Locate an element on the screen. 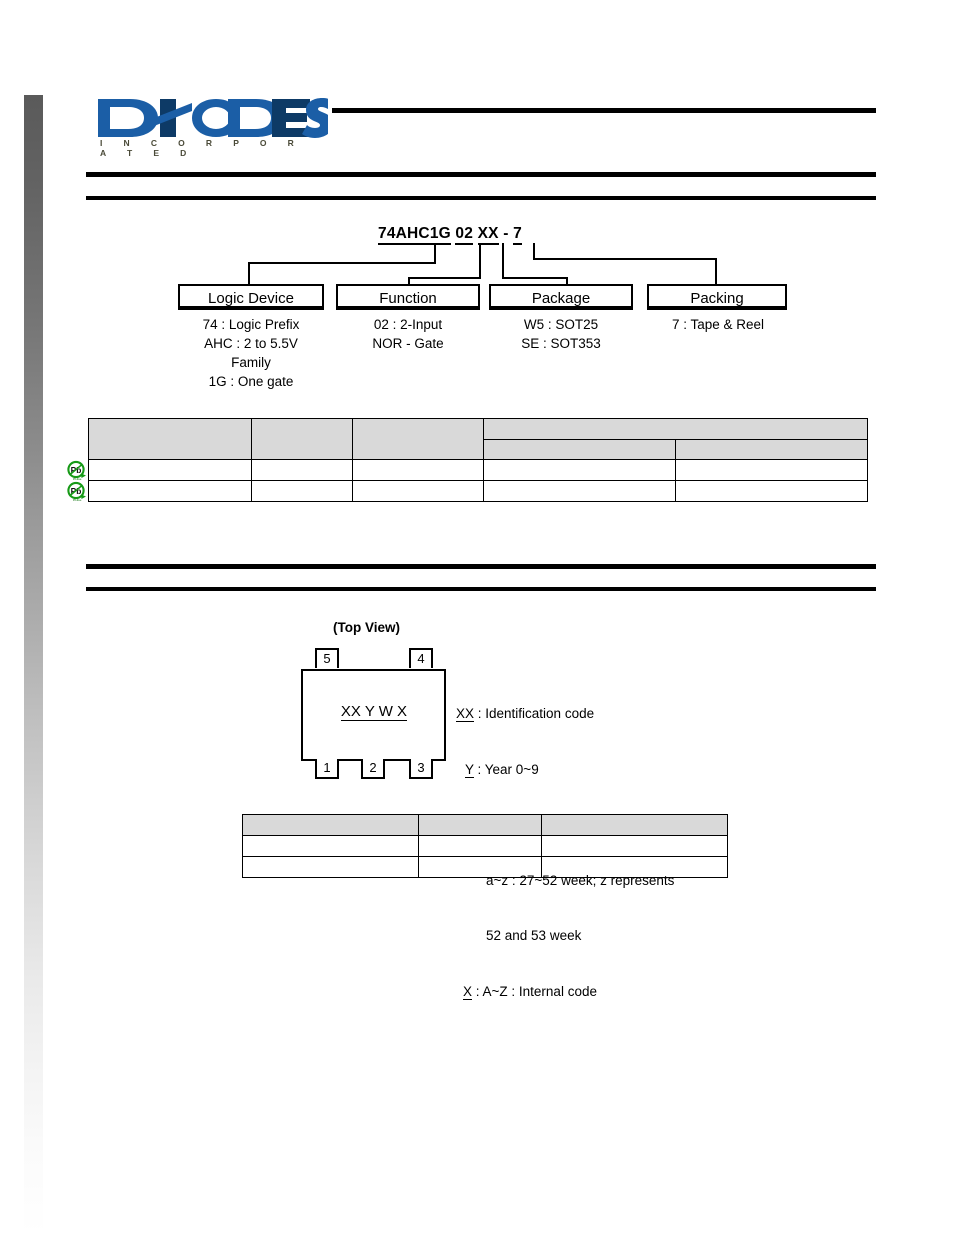 The height and width of the screenshot is (1235, 954). ordering-box-label: Package is located at coordinates (561, 298).